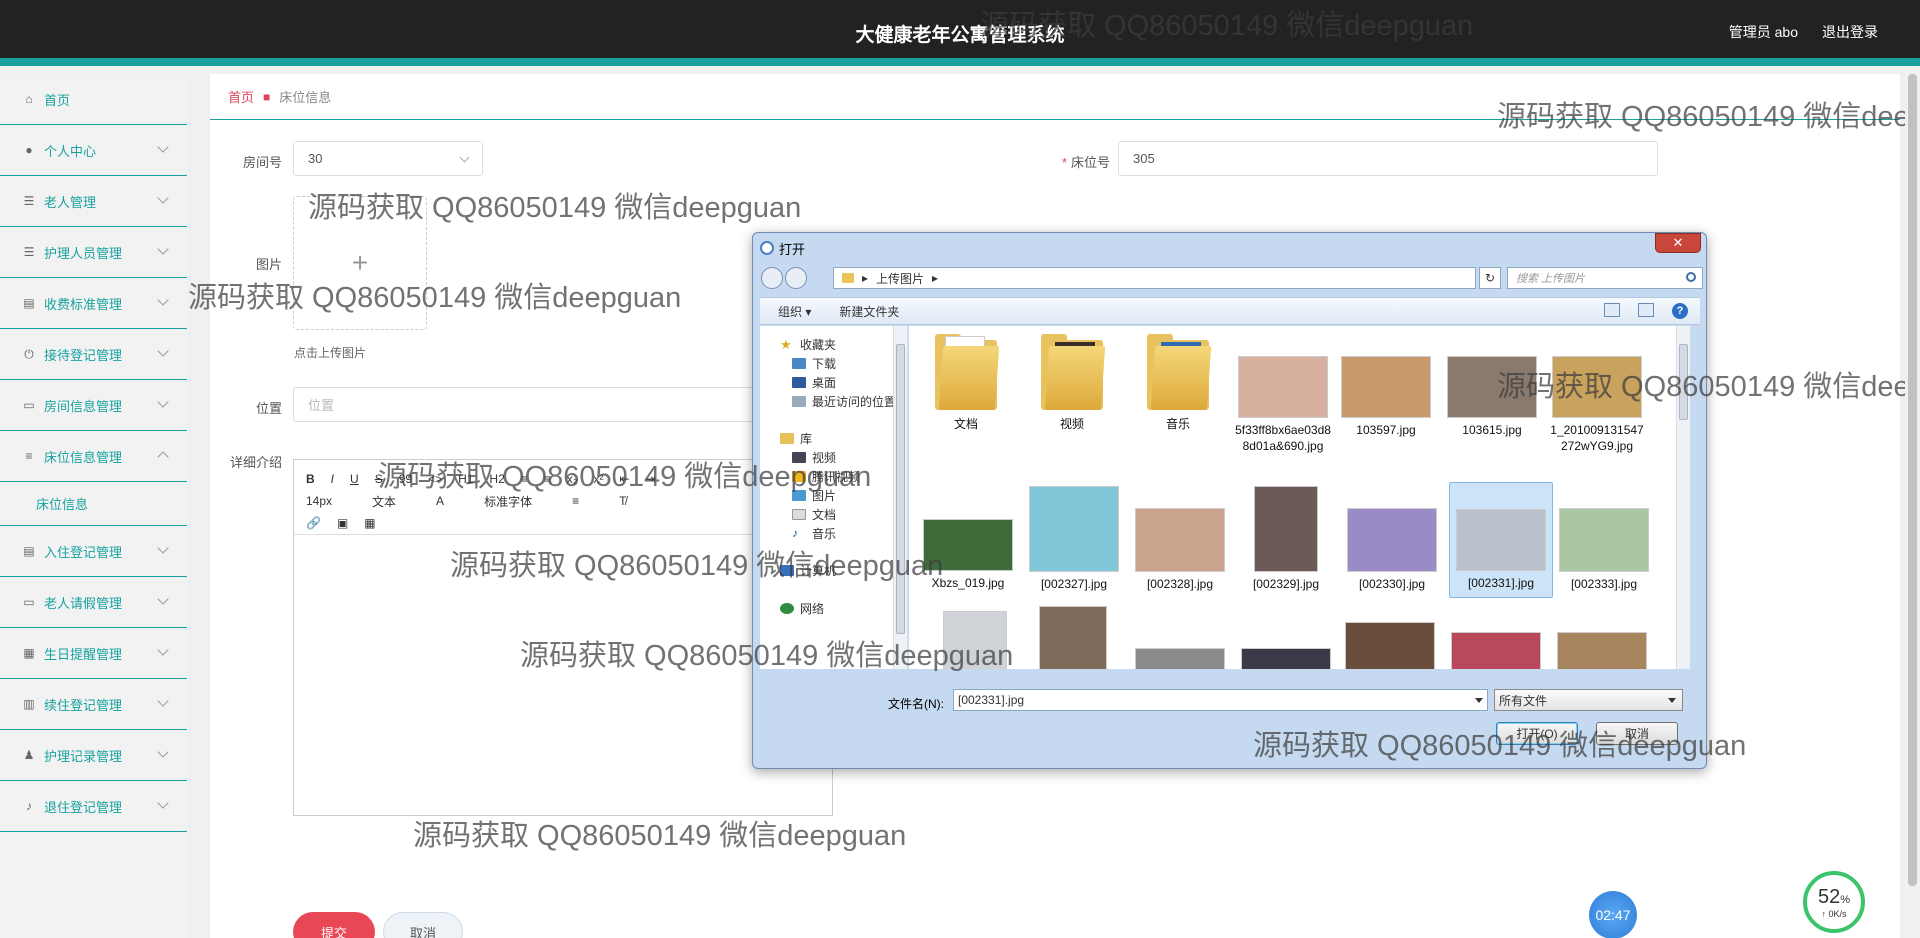 The width and height of the screenshot is (1920, 938). Describe the element at coordinates (1850, 32) in the screenshot. I see `logout-link: 退出登录` at that location.